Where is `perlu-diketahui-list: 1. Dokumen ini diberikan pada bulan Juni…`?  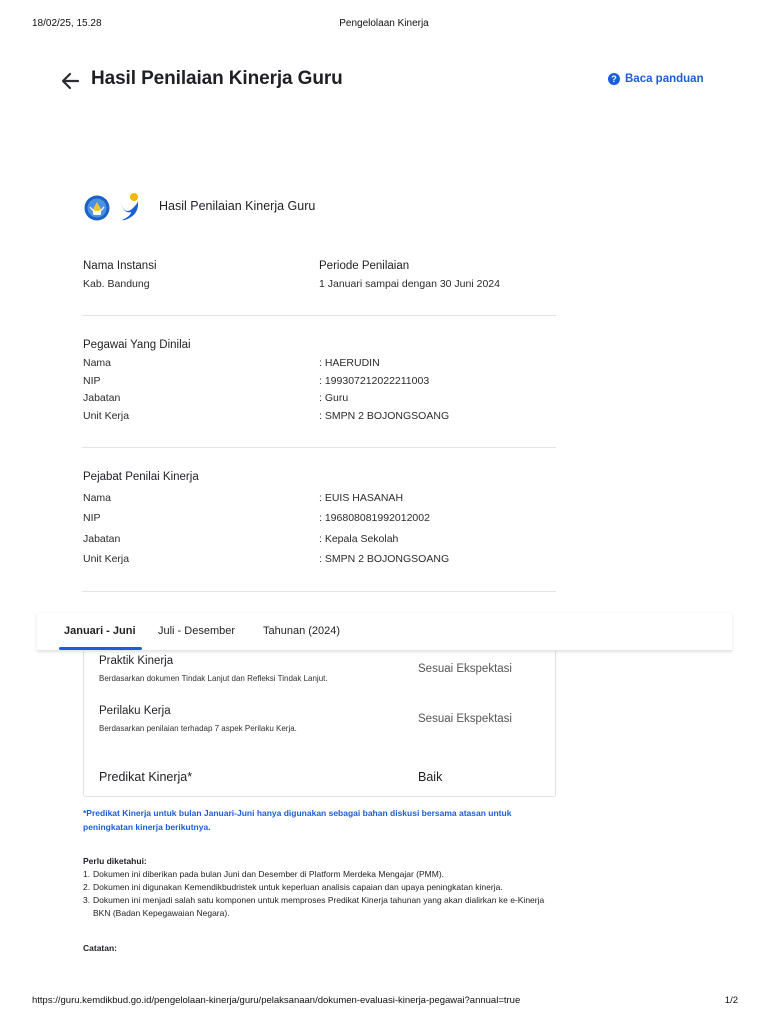
perlu-diketahui-list: 1. Dokumen ini diberikan pada bulan Juni… is located at coordinates (318, 894).